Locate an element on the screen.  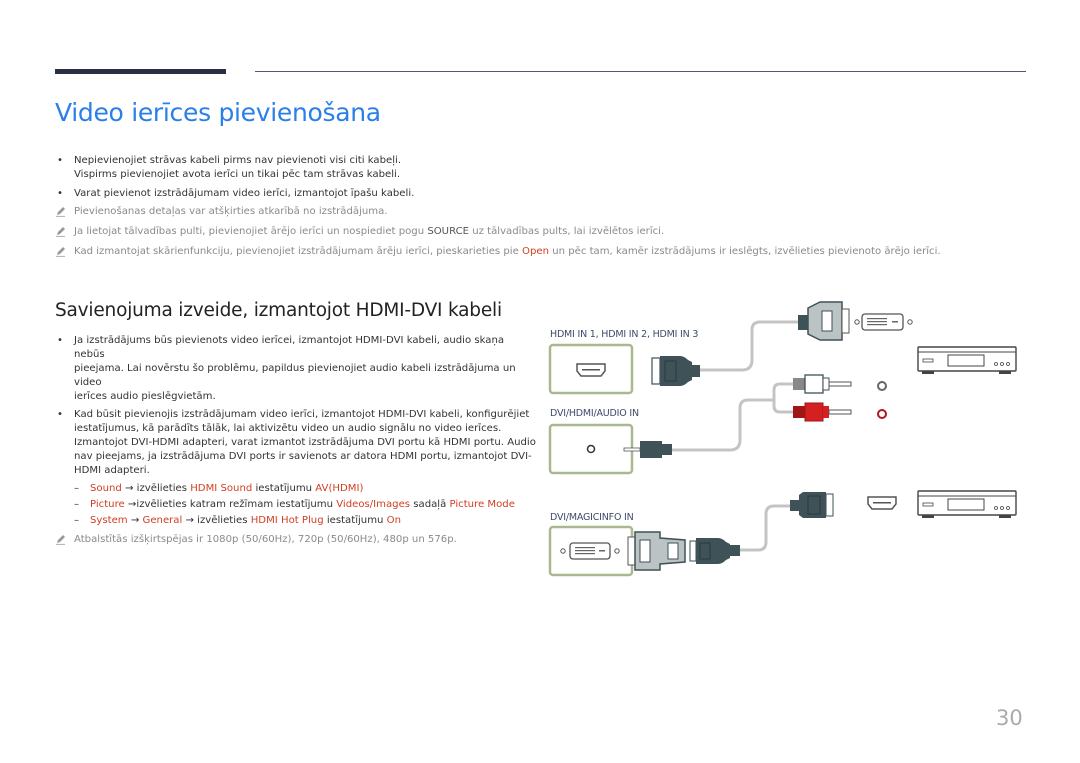
audio-port-panel is located at coordinates (591, 449).